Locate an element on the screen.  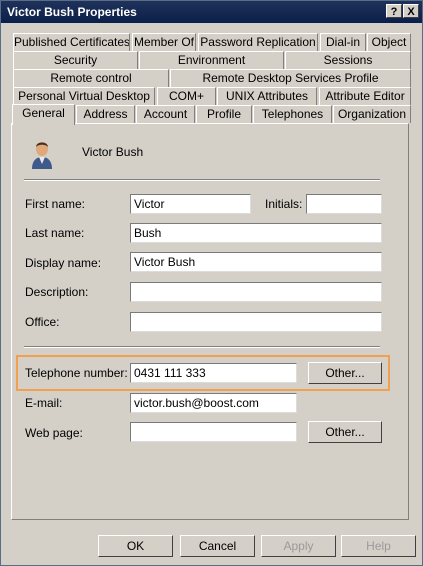
display-name-label: Display name: is located at coordinates (63, 263).